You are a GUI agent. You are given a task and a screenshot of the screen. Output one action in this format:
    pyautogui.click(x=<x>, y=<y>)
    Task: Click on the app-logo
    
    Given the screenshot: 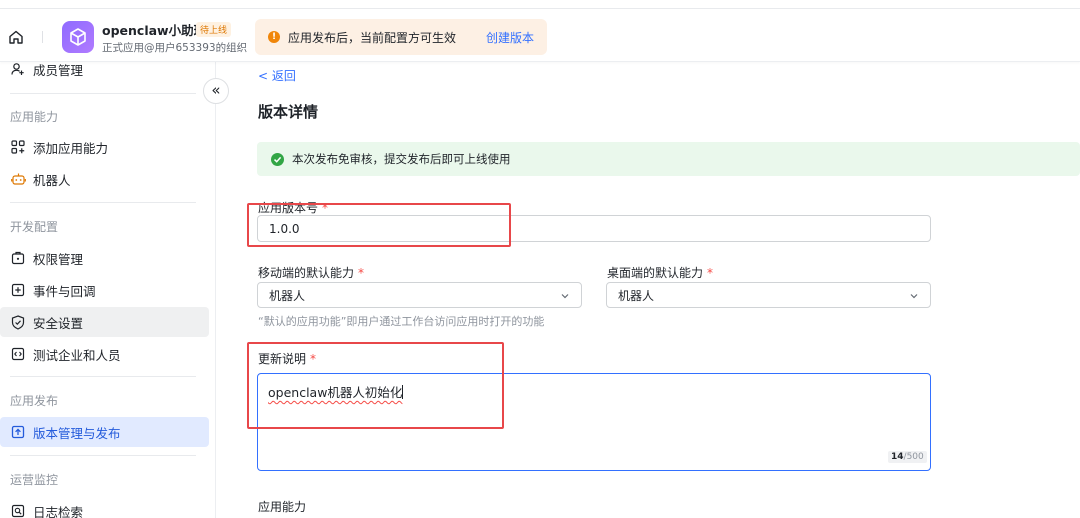 What is the action you would take?
    pyautogui.click(x=78, y=37)
    